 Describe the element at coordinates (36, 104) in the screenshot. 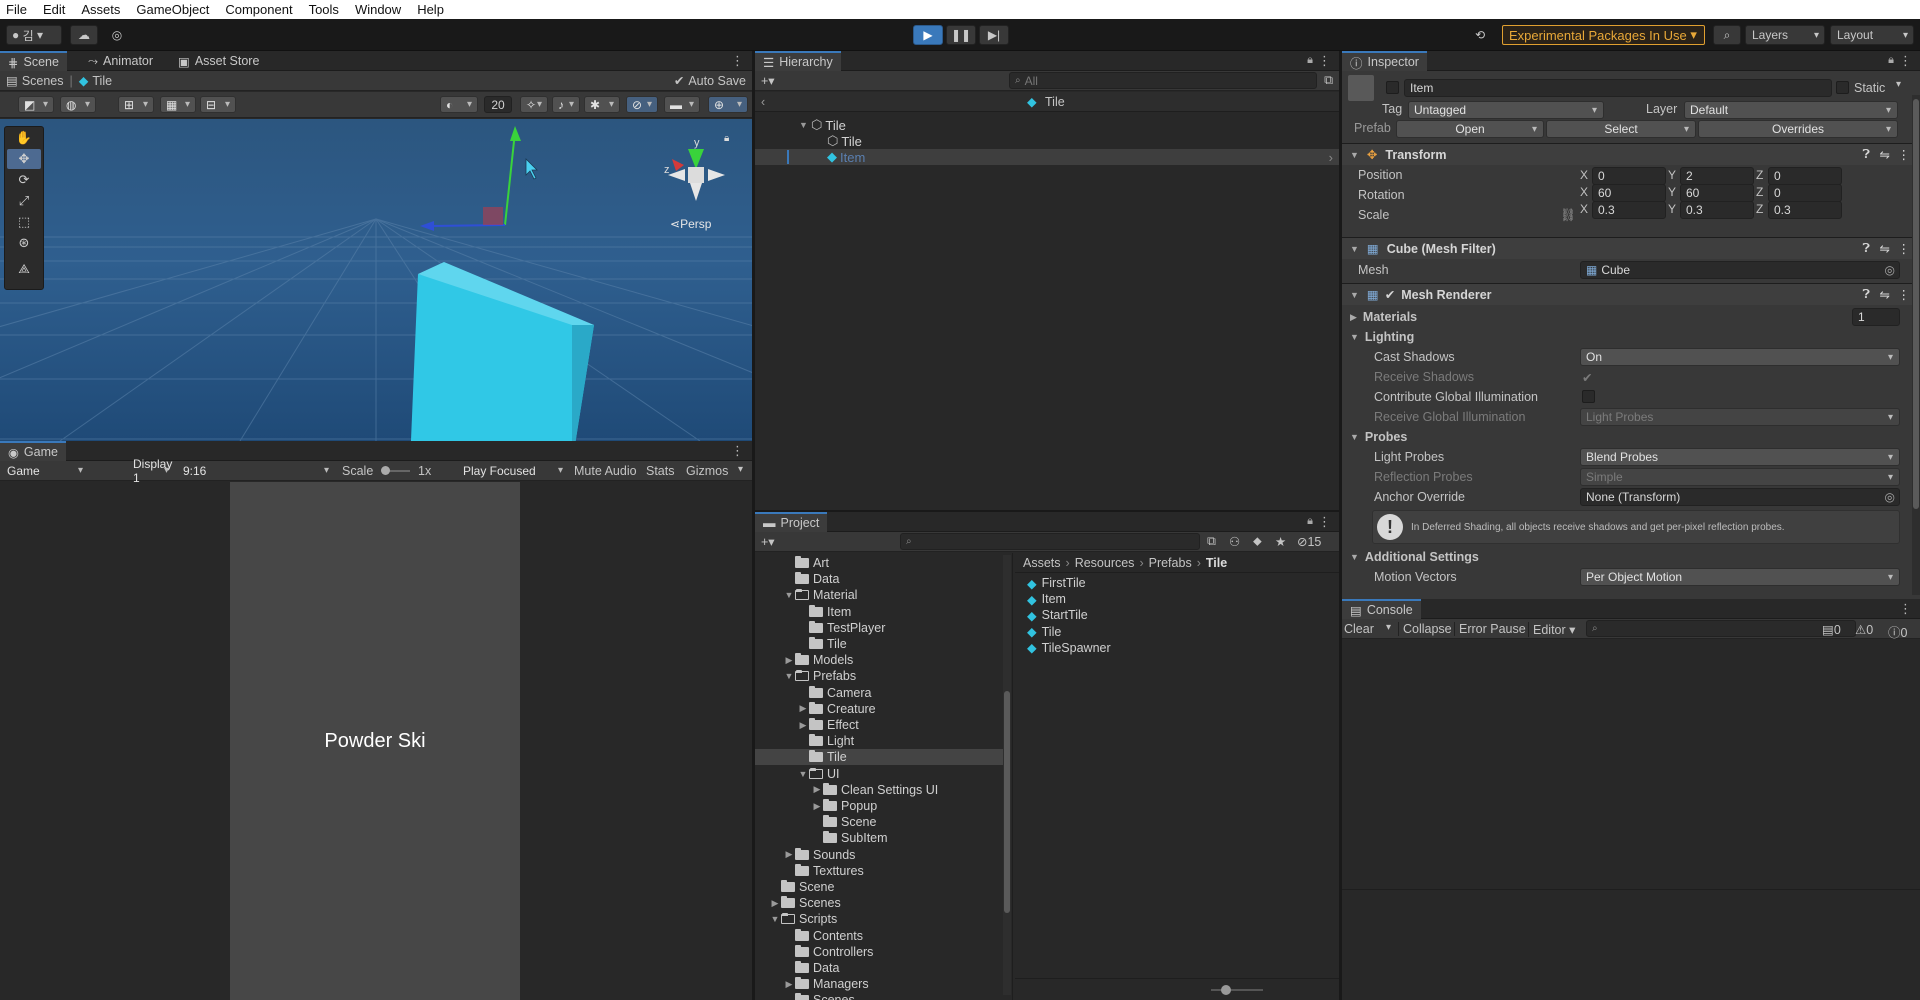

I see `draw-mode-dropdown: ◩` at that location.